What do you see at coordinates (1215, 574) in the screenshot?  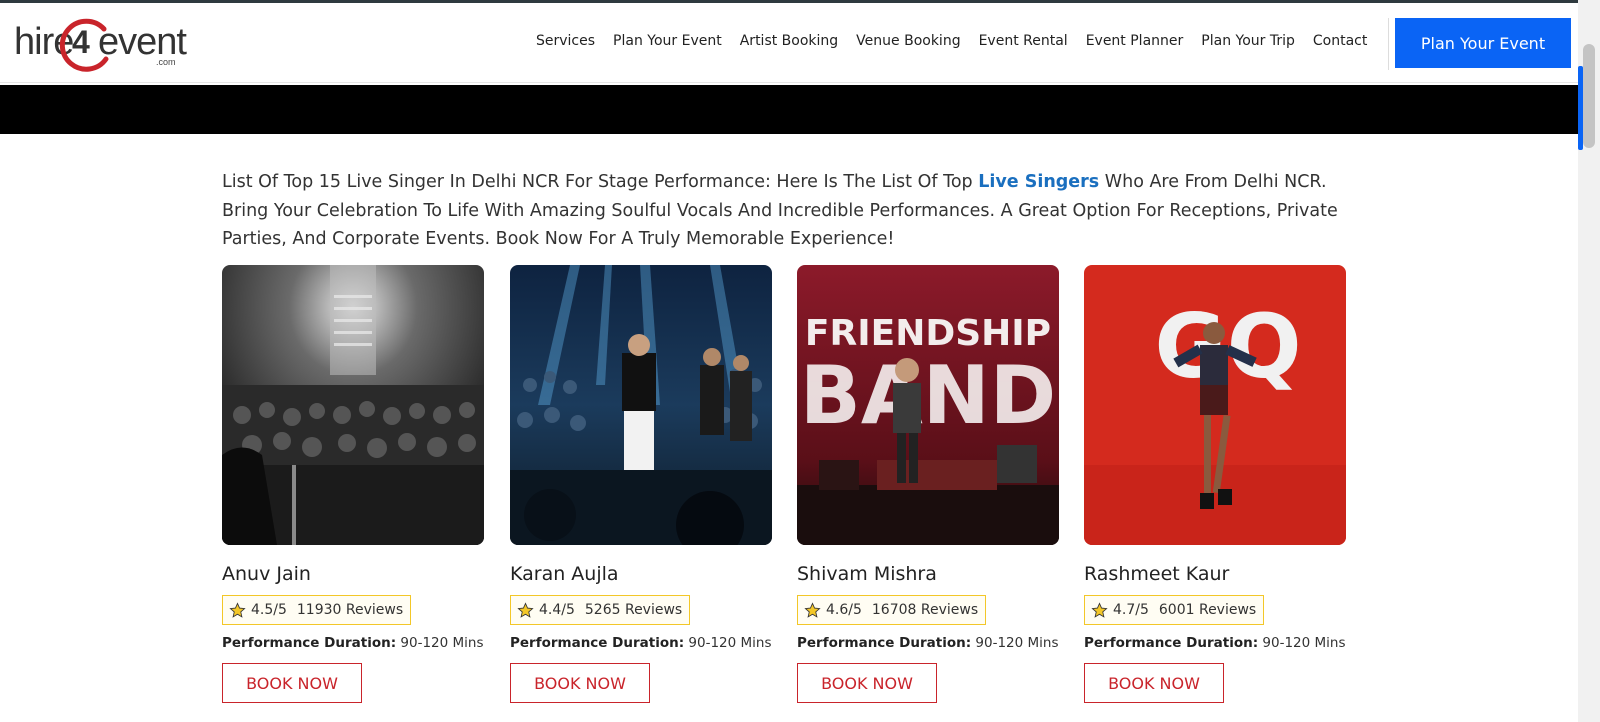 I see `artist-name: Rashmeet Kaur` at bounding box center [1215, 574].